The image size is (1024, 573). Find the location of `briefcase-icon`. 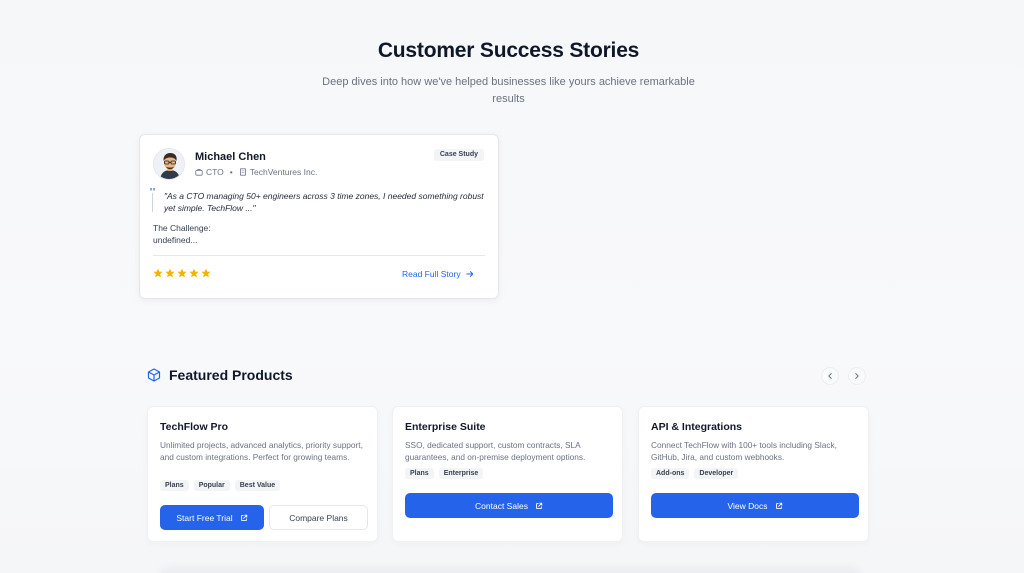

briefcase-icon is located at coordinates (199, 172).